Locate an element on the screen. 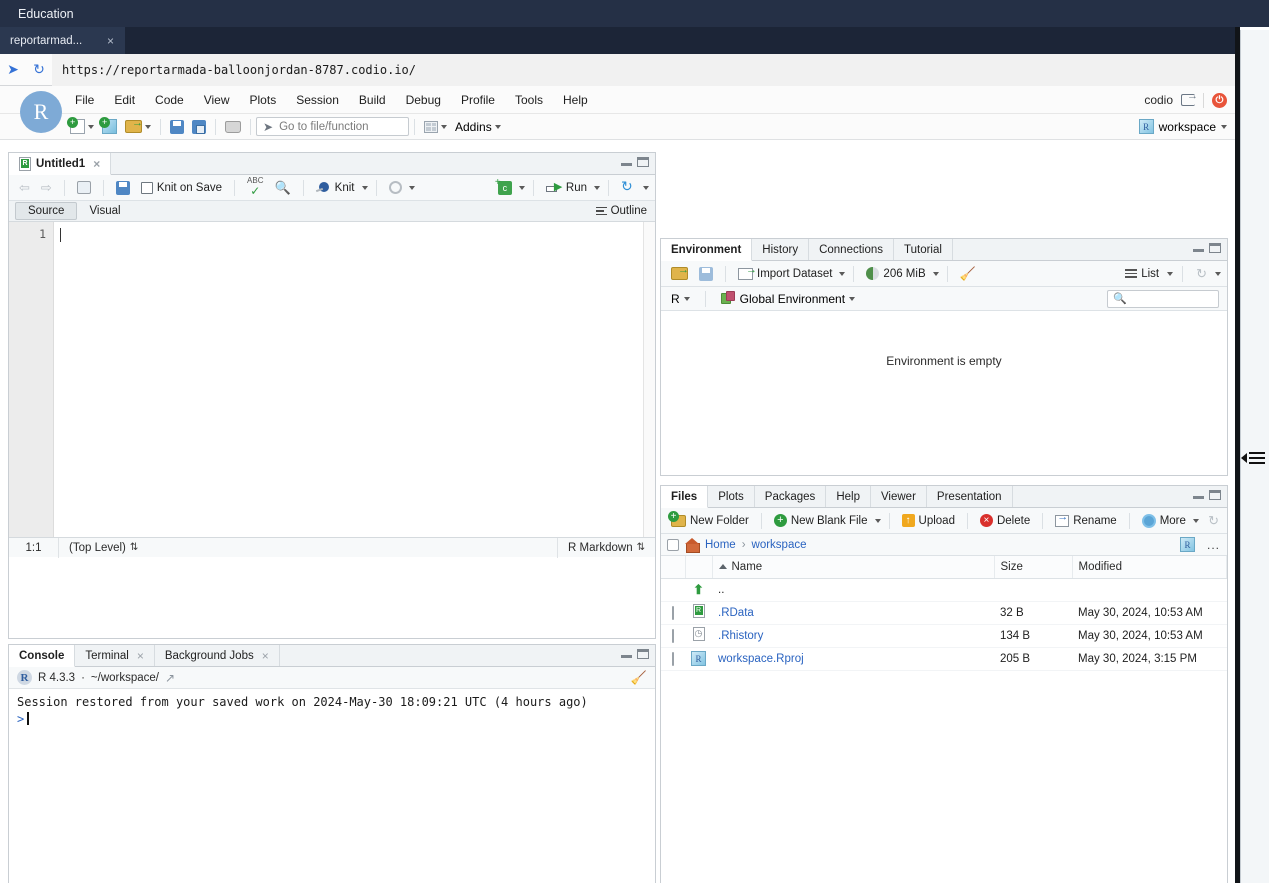 The width and height of the screenshot is (1269, 883). tab-console: Console is located at coordinates (42, 656).